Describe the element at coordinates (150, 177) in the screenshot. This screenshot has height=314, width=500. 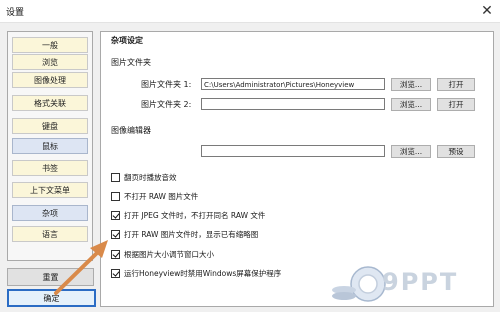
I see `option-label: 翻页时播放音效` at that location.